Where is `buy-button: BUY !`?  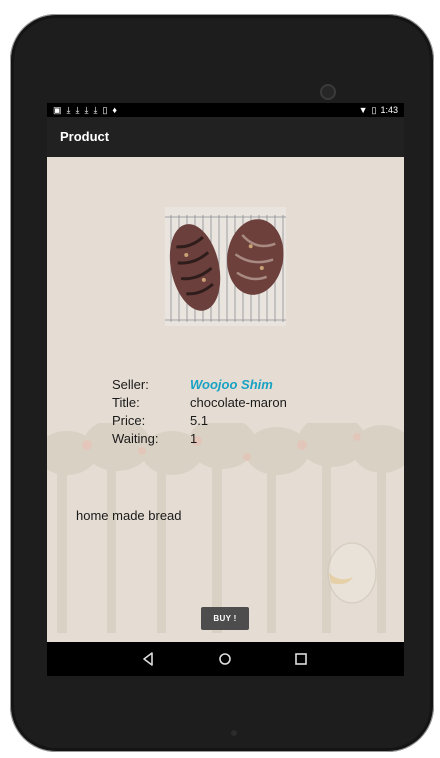 buy-button: BUY ! is located at coordinates (225, 618).